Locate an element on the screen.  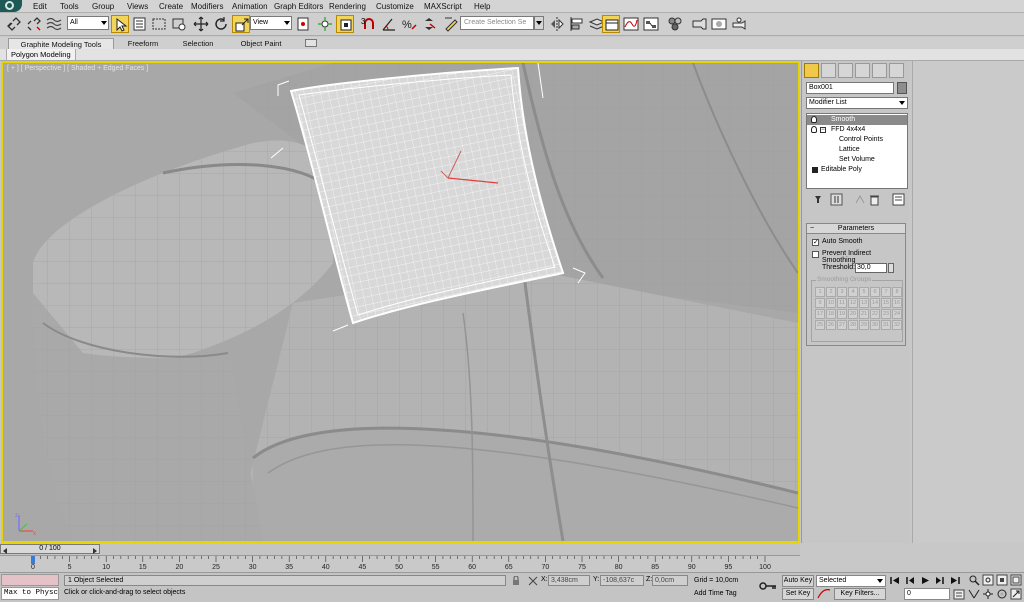
link-icon is located at coordinates (14, 24).